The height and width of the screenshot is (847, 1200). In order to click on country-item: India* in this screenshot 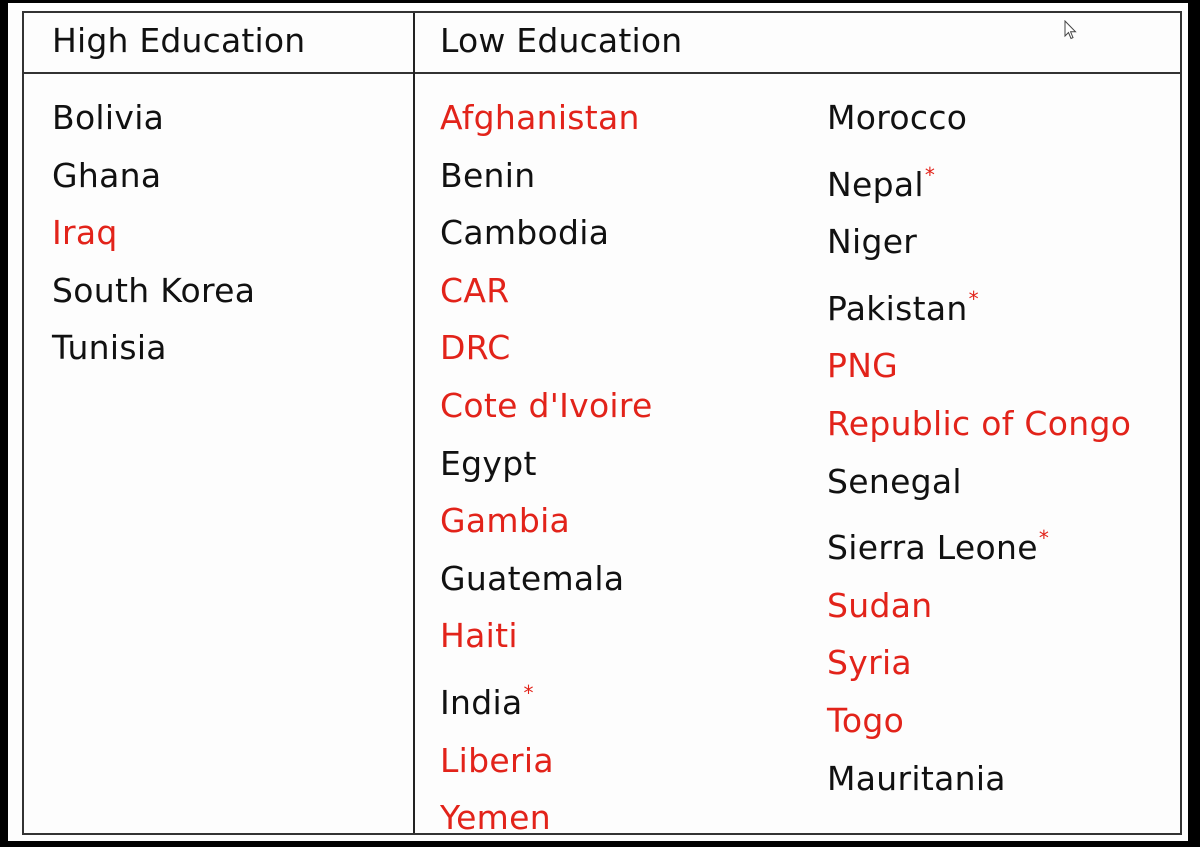, I will do `click(546, 698)`.